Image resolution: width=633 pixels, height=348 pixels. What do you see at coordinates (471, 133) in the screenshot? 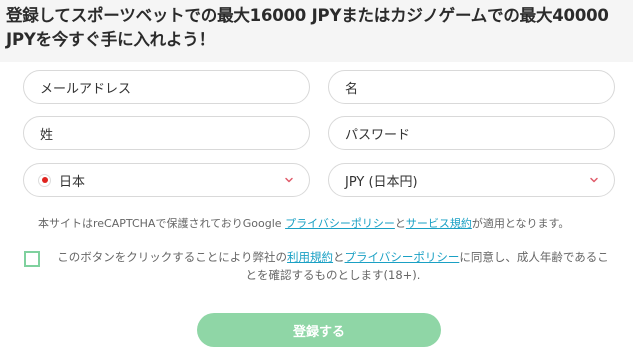
I see `password-field: パスワード` at bounding box center [471, 133].